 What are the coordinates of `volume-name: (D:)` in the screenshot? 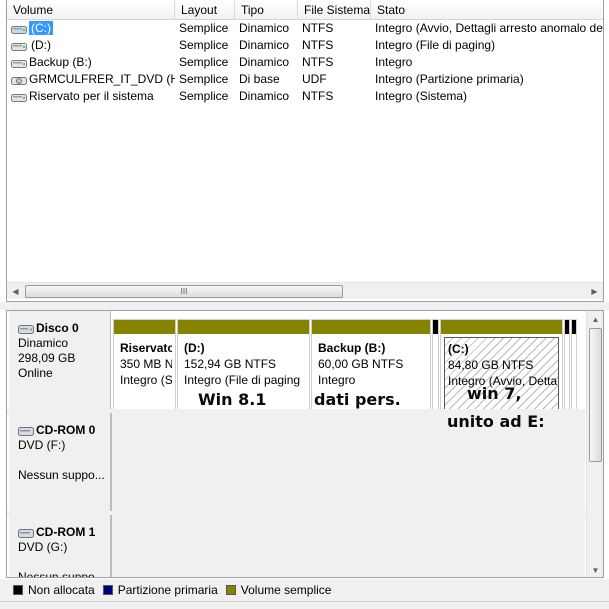 It's located at (41, 45).